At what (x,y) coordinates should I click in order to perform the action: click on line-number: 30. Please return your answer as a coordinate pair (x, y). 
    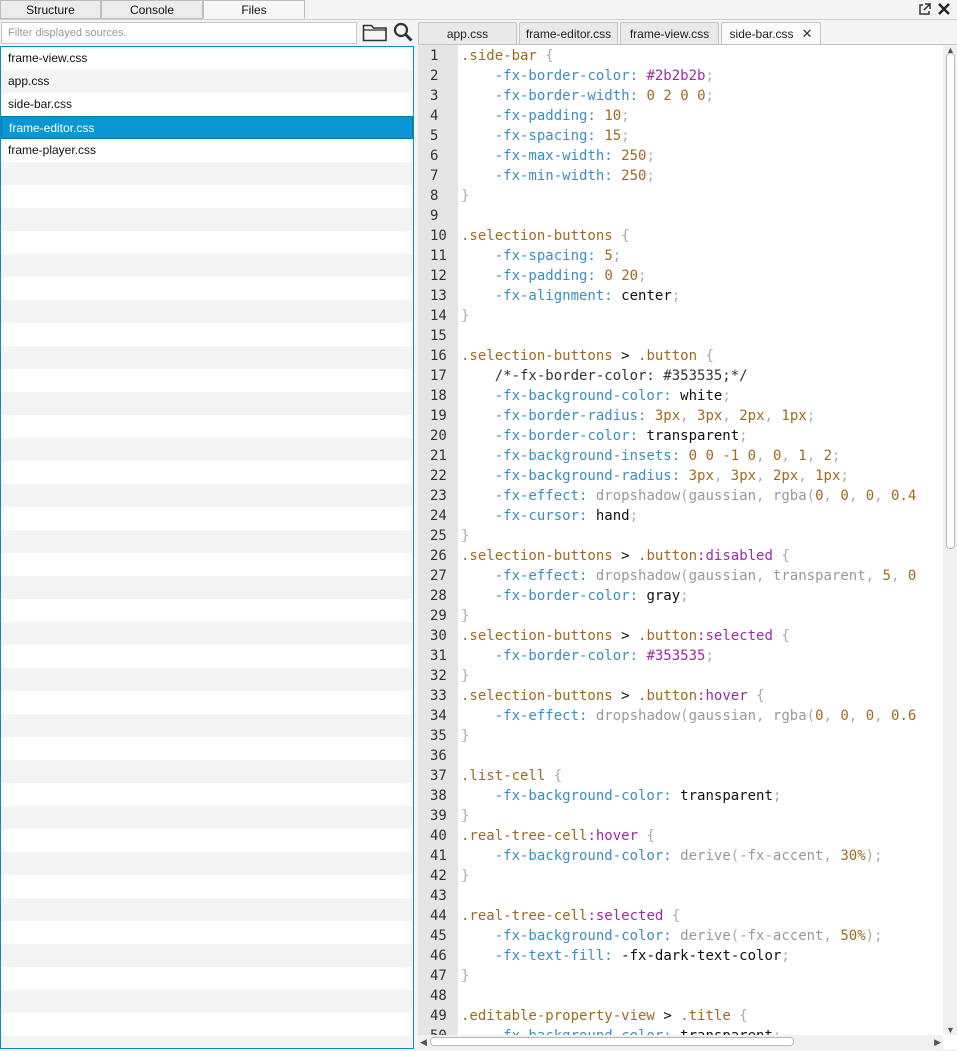
    Looking at the image, I should click on (438, 636).